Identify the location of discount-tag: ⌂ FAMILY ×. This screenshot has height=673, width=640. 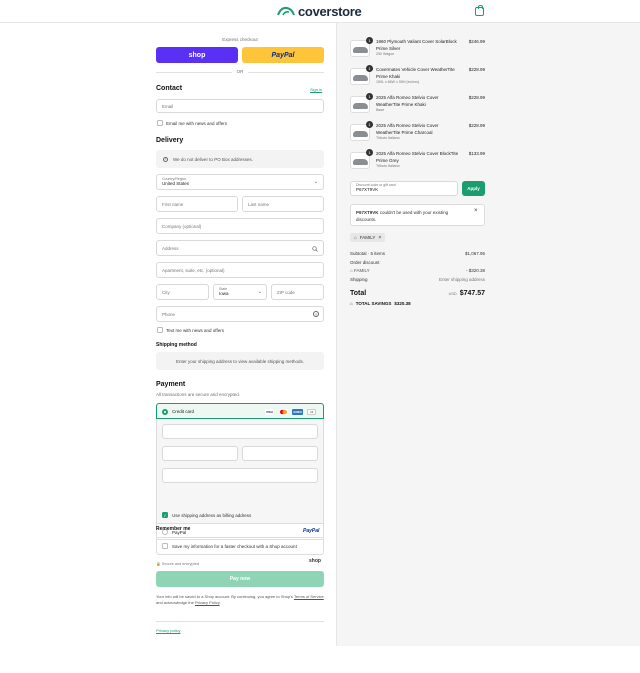
(368, 237).